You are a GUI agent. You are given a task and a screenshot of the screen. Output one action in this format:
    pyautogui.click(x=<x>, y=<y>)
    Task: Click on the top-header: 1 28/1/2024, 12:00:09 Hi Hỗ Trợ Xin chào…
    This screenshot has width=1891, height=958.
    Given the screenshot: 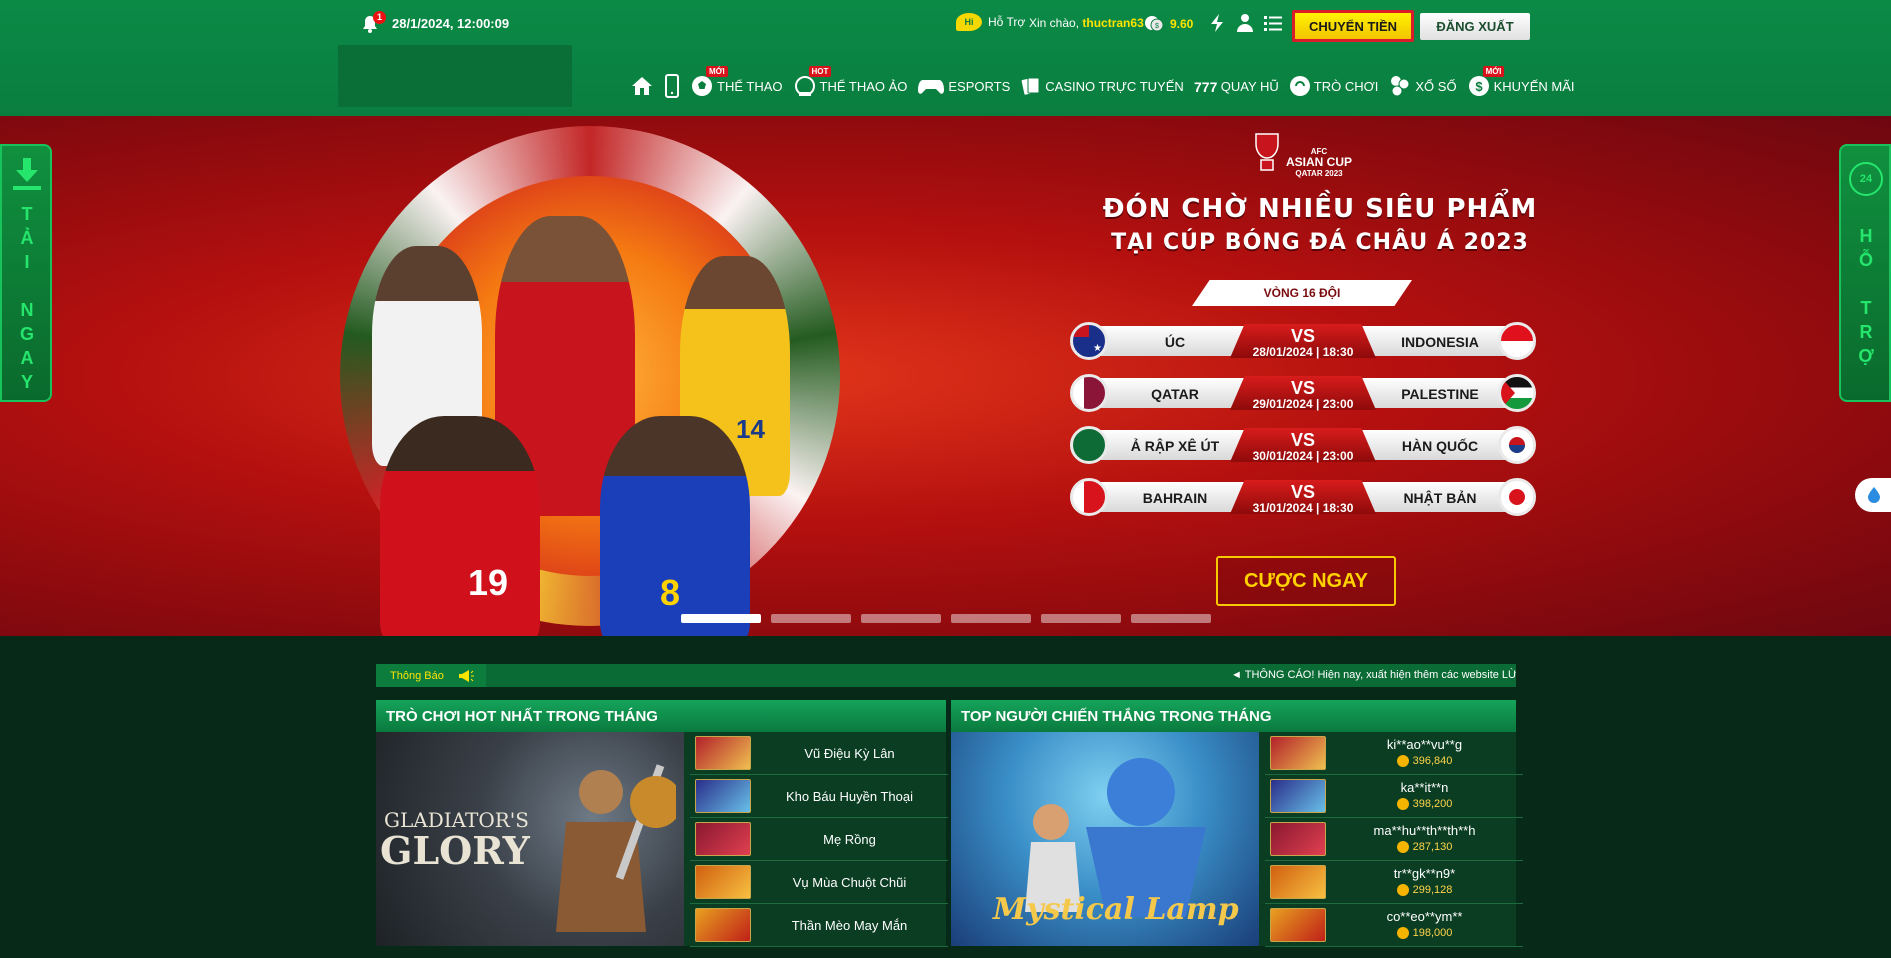 What is the action you would take?
    pyautogui.click(x=945, y=58)
    